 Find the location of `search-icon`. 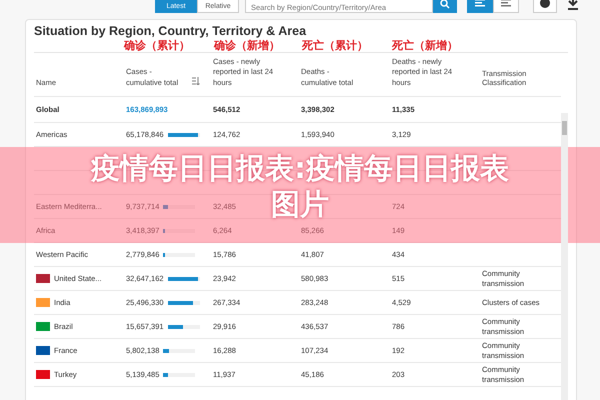

search-icon is located at coordinates (445, 4).